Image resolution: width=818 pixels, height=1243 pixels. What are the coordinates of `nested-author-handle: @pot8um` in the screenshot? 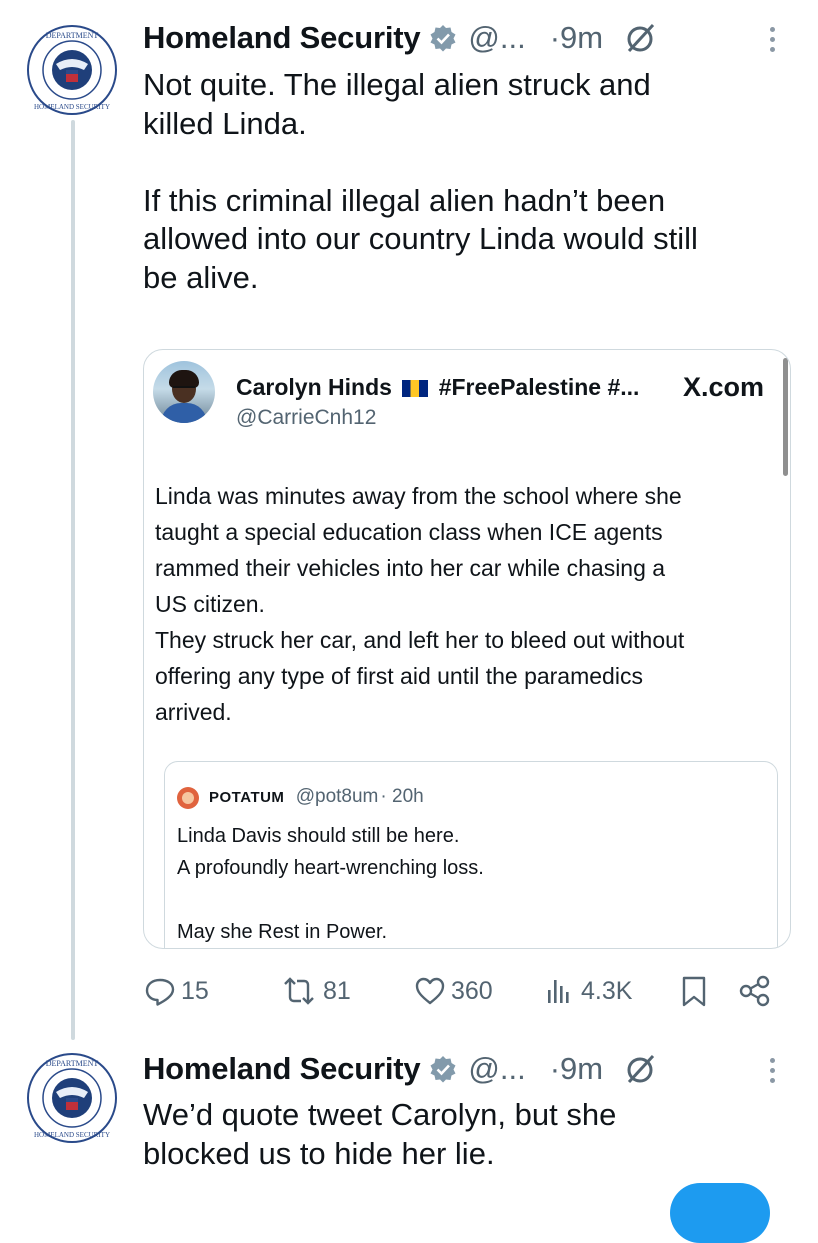 It's located at (337, 796).